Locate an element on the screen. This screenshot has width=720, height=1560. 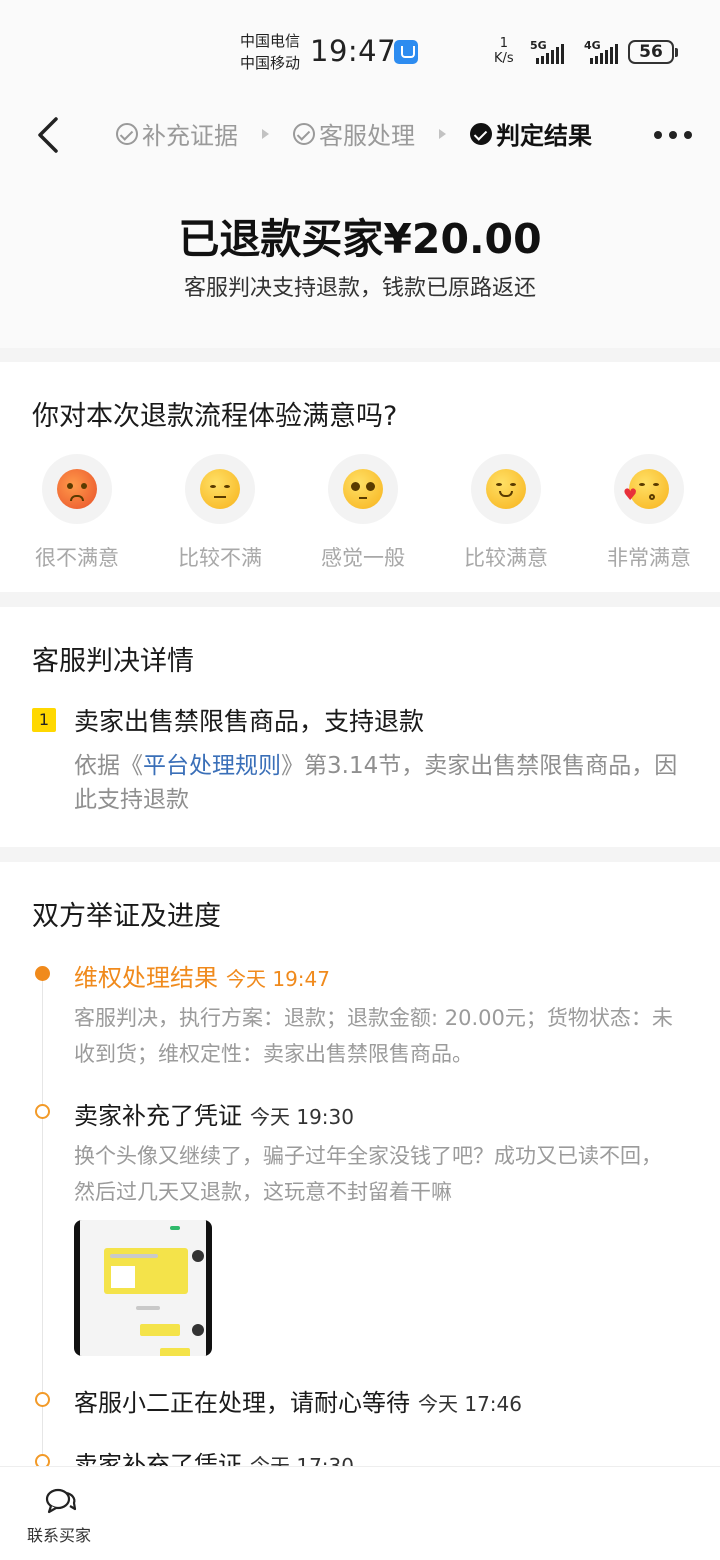
rating-label: 比较满意 is located at coordinates (506, 558).